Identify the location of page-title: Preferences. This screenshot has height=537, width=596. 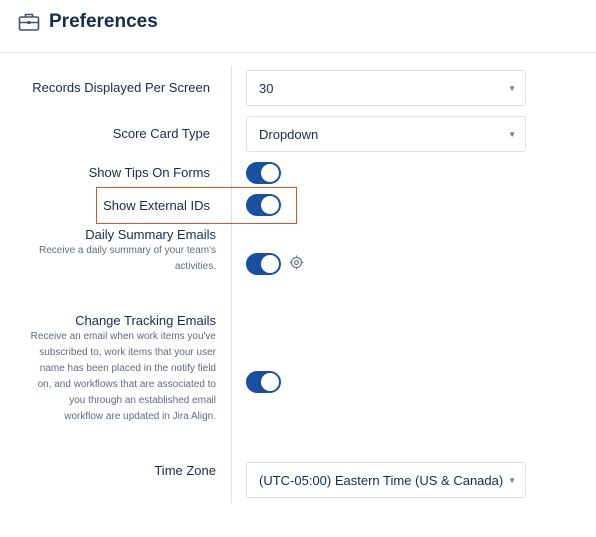
(103, 21).